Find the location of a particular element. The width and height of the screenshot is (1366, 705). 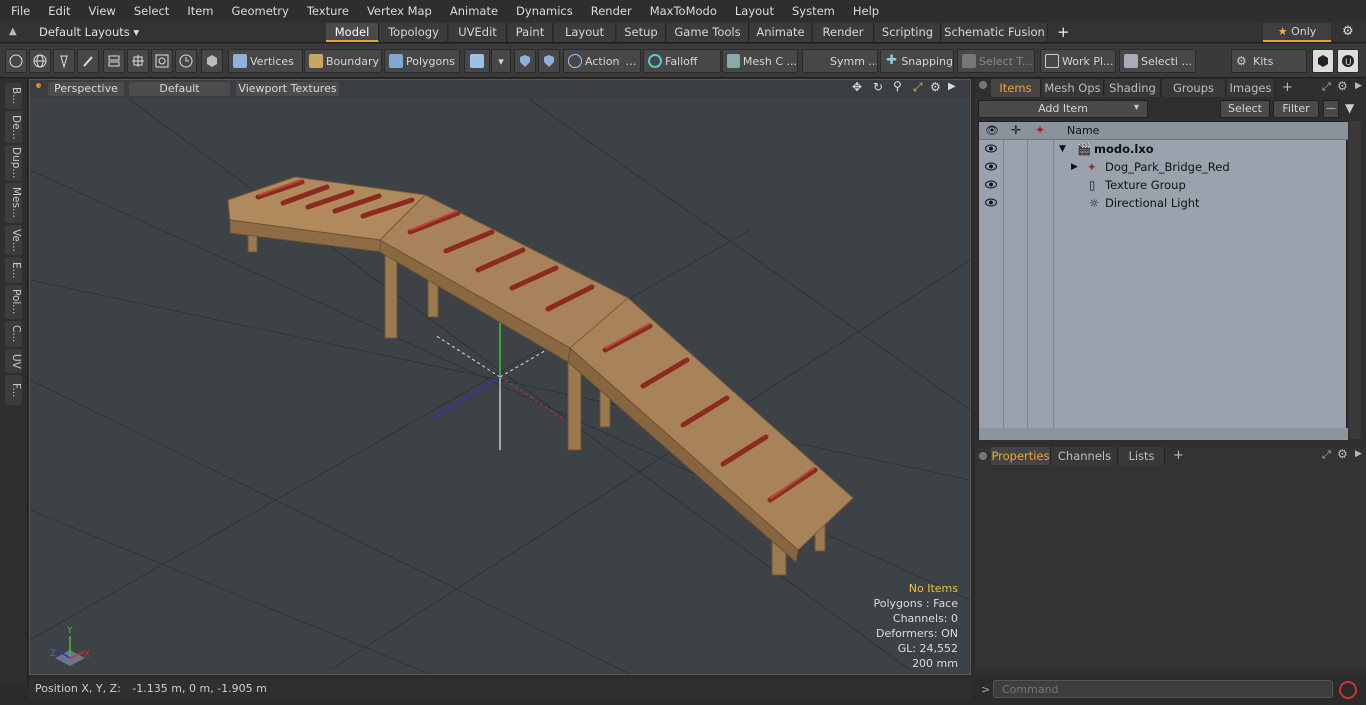

collapse-icon: — is located at coordinates (1331, 109).